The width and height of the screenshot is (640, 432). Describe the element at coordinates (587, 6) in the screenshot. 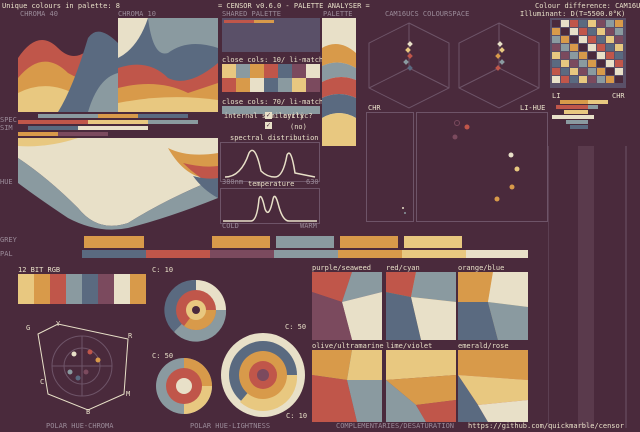

I see `colour-difference-label: Colour difference: CAM16UCS` at that location.